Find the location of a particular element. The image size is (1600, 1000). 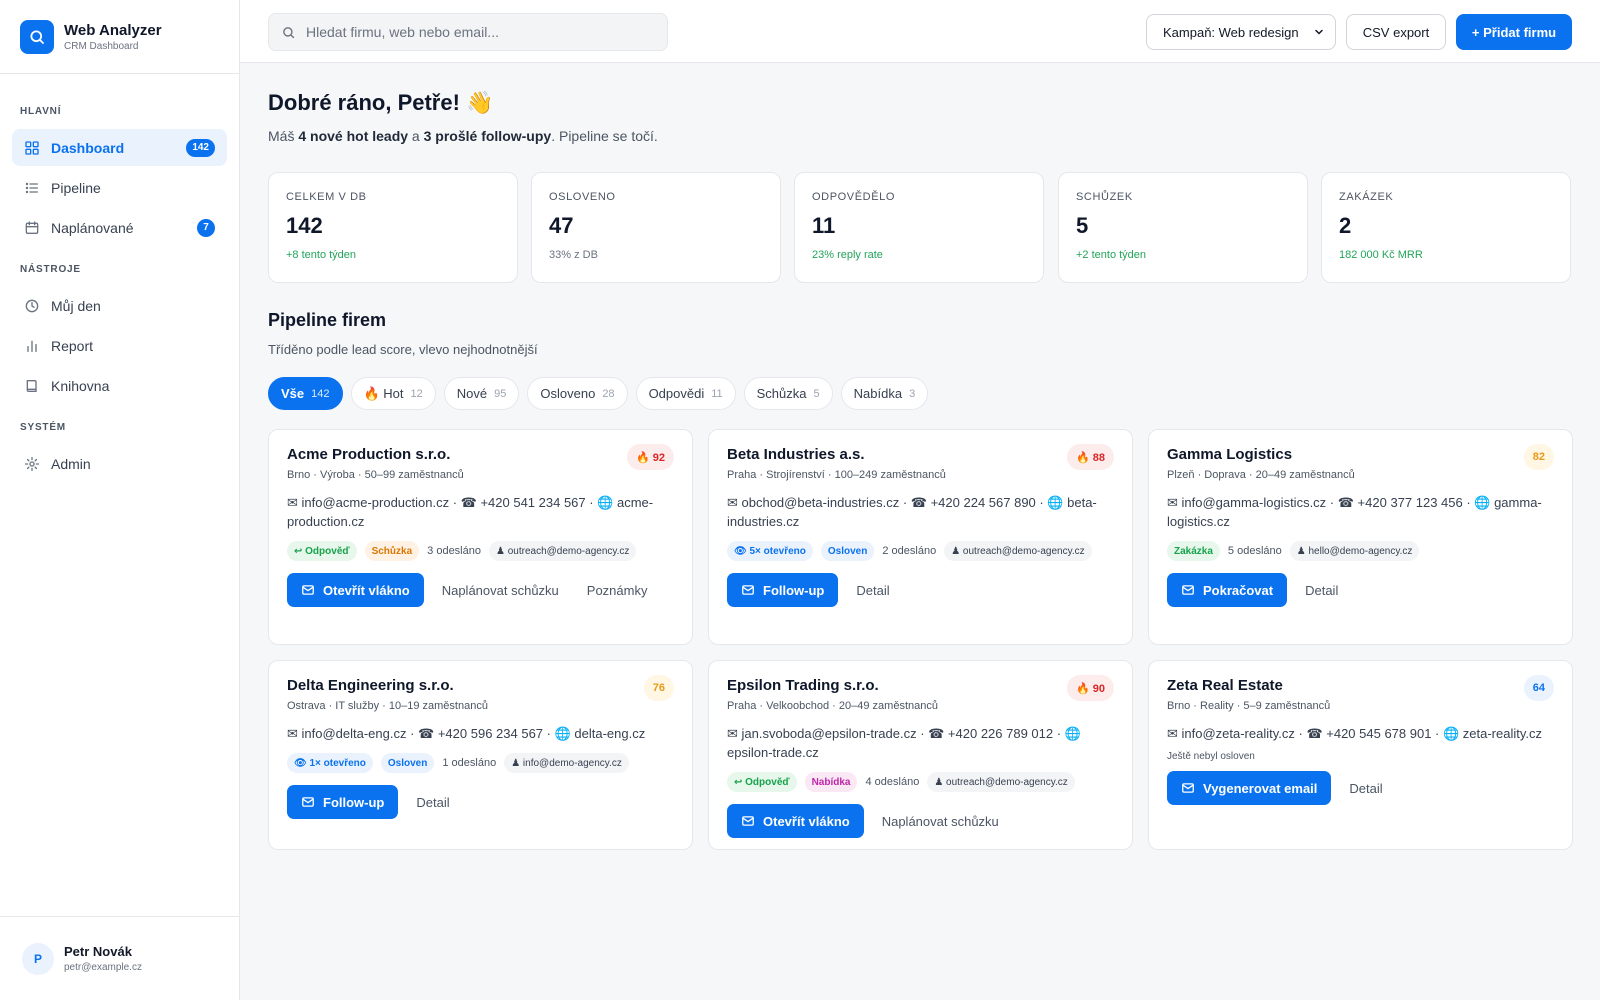

filter-chip-offer: Nabídka 3 is located at coordinates (884, 393).